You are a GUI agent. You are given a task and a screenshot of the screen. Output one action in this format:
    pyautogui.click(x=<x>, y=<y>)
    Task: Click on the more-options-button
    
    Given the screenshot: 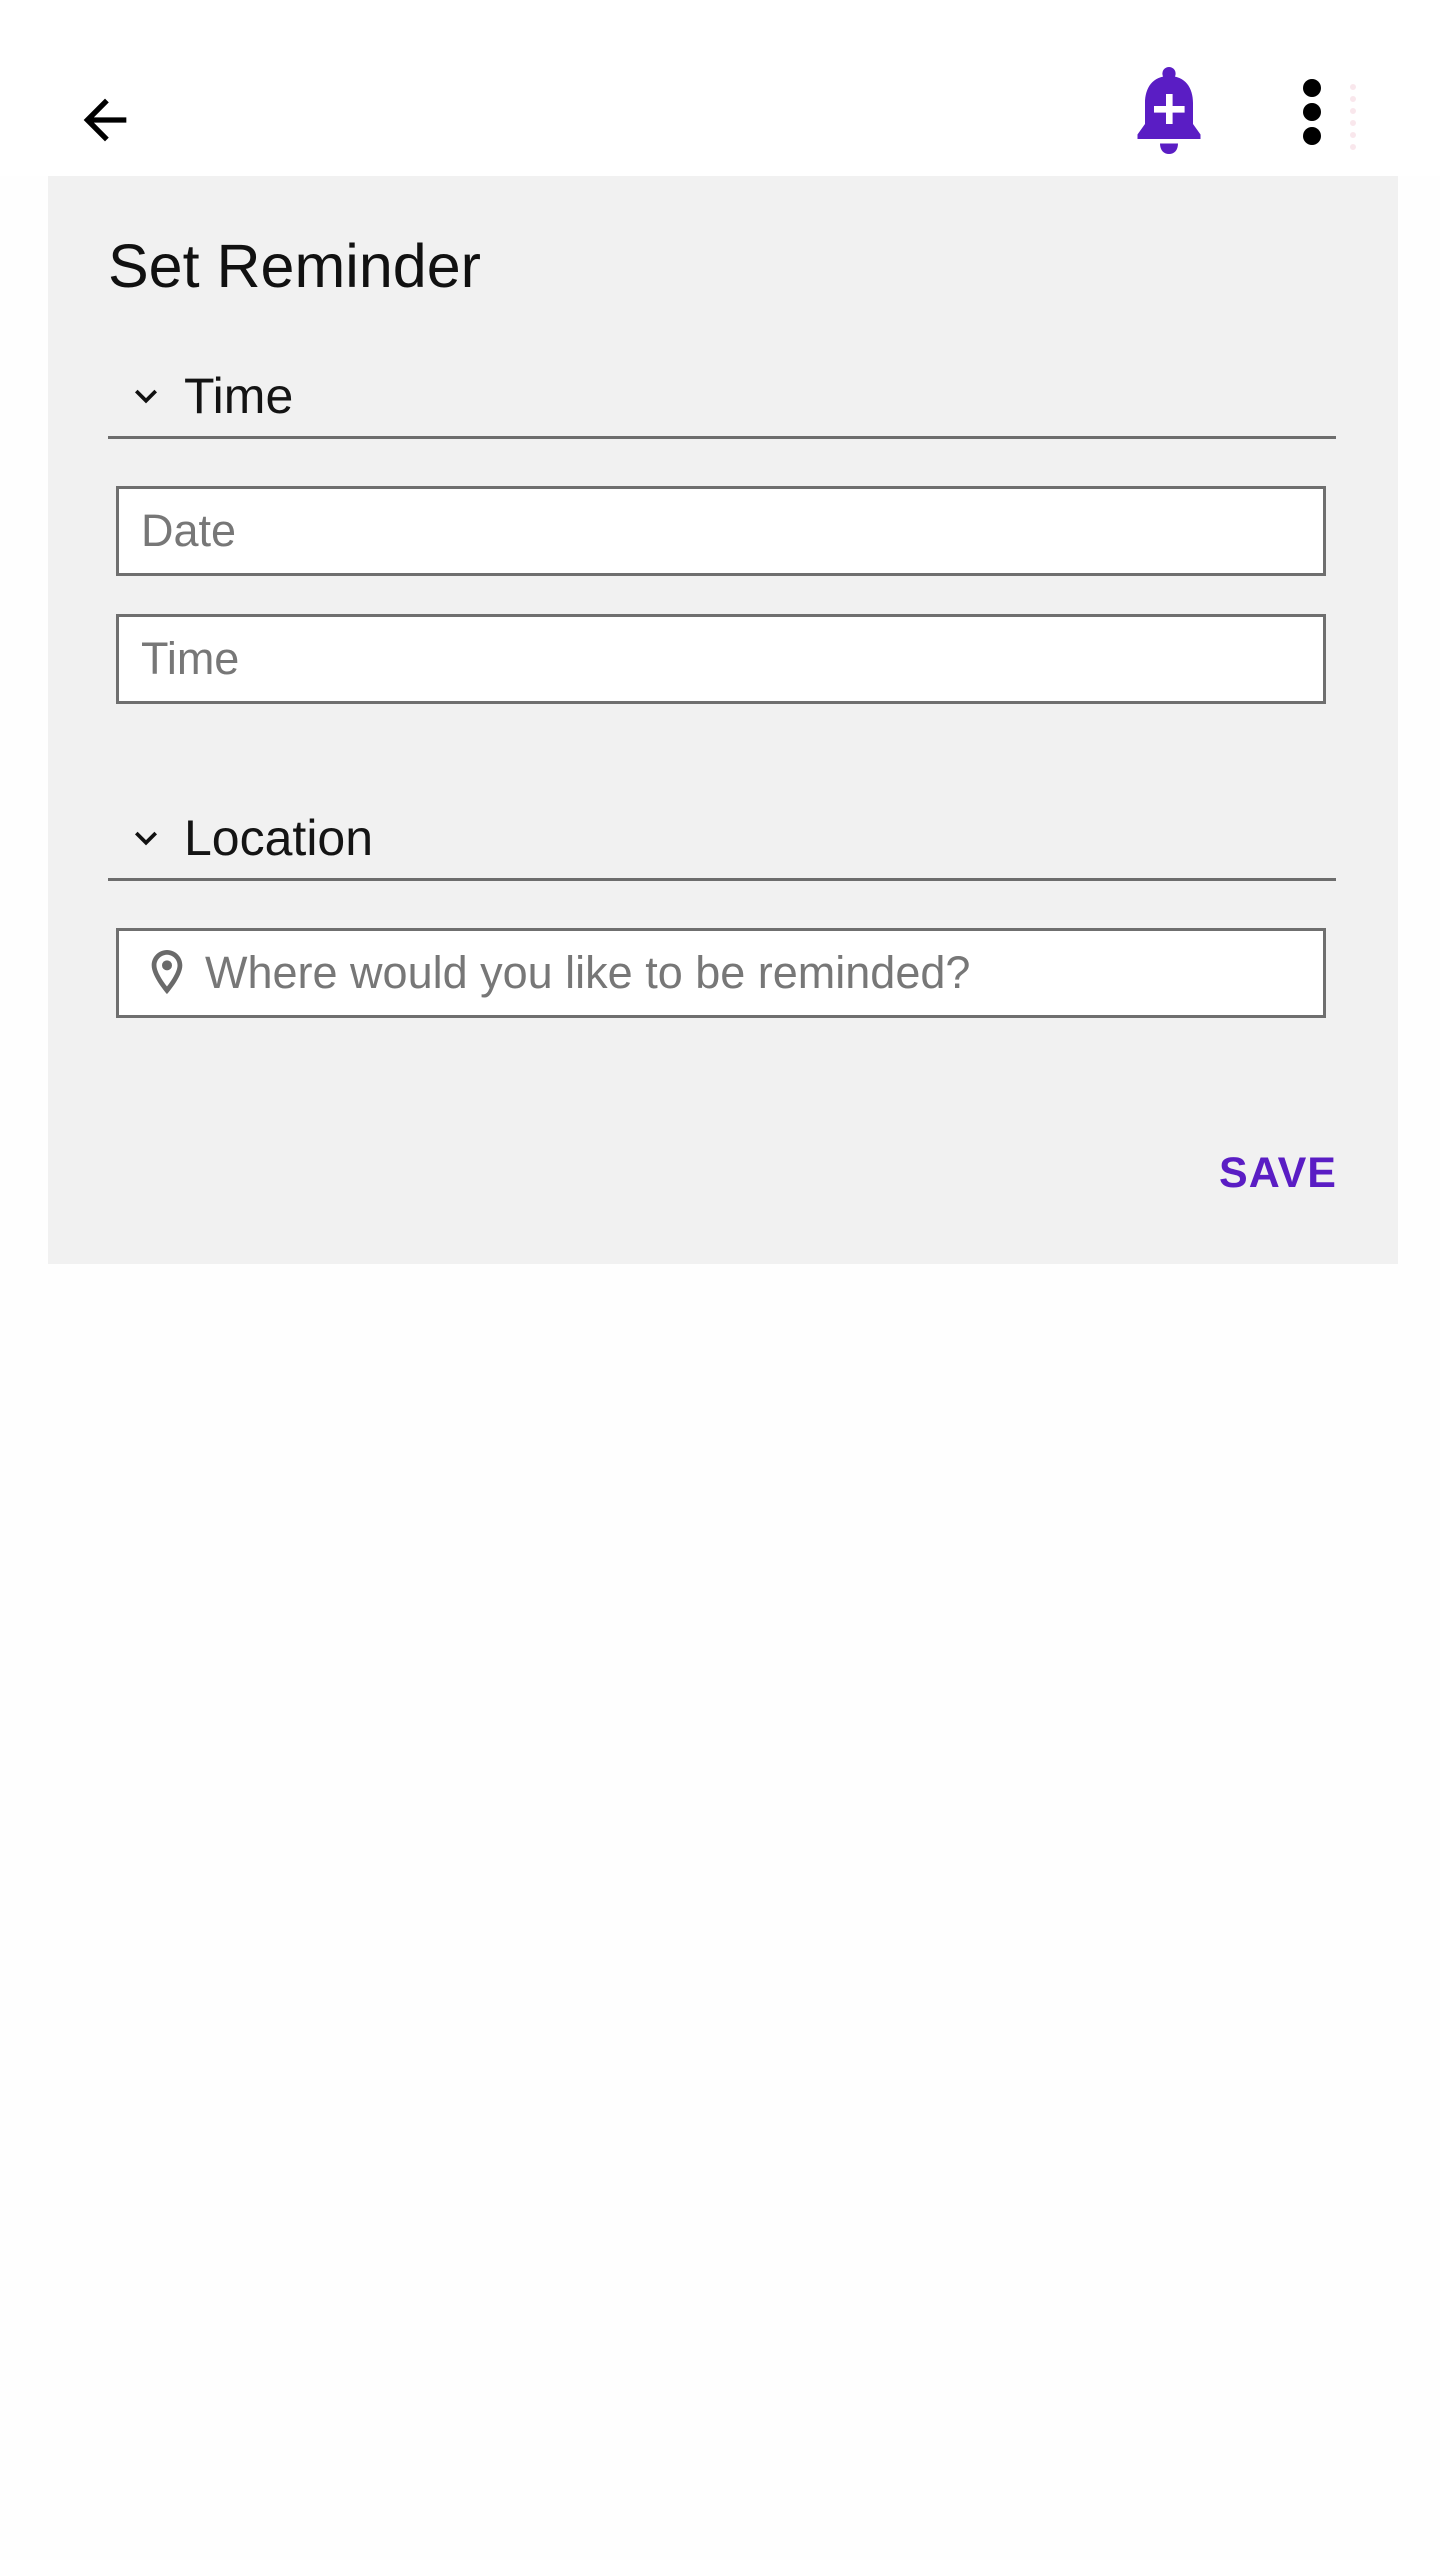 What is the action you would take?
    pyautogui.click(x=1312, y=112)
    